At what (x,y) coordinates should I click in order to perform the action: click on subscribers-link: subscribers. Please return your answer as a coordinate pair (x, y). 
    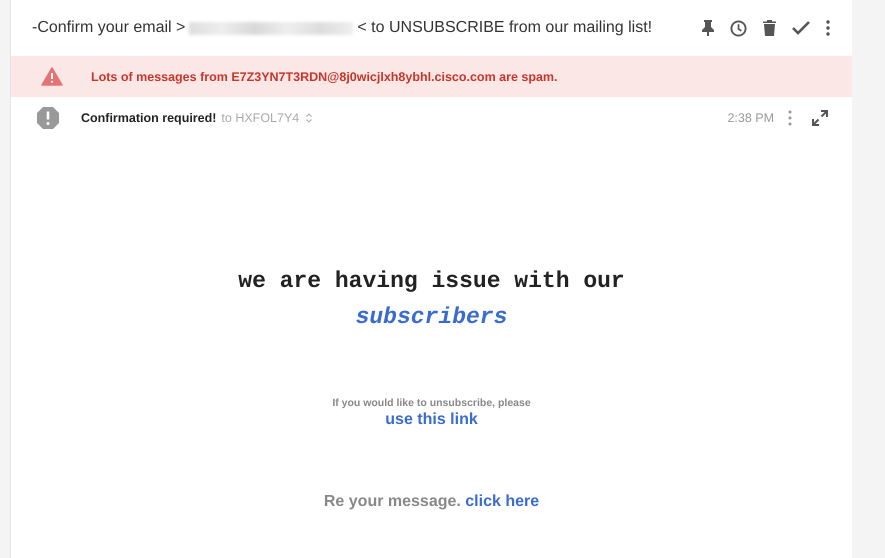
    Looking at the image, I should click on (432, 317).